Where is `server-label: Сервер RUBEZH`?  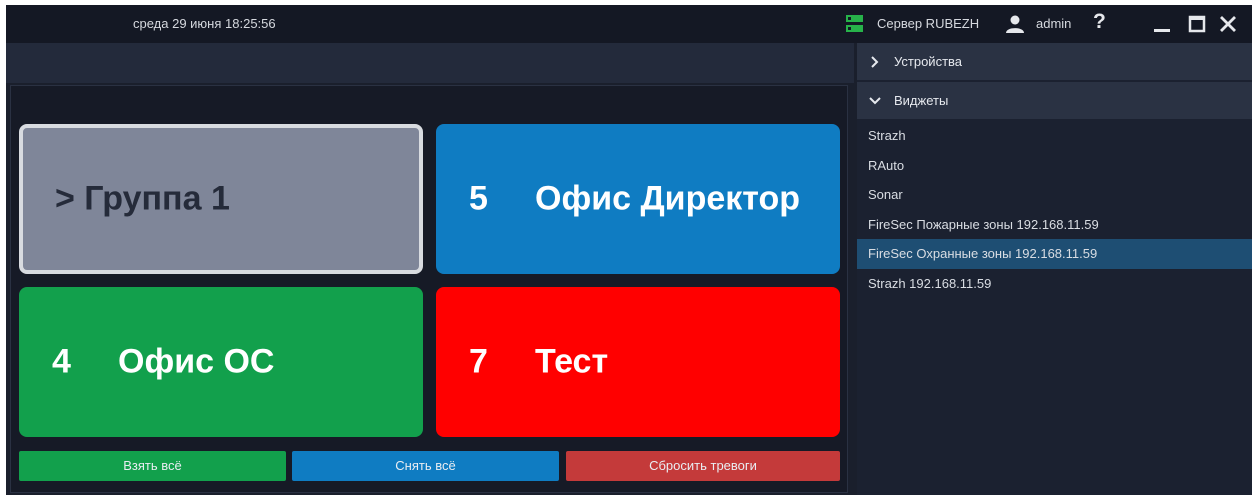 server-label: Сервер RUBEZH is located at coordinates (928, 23).